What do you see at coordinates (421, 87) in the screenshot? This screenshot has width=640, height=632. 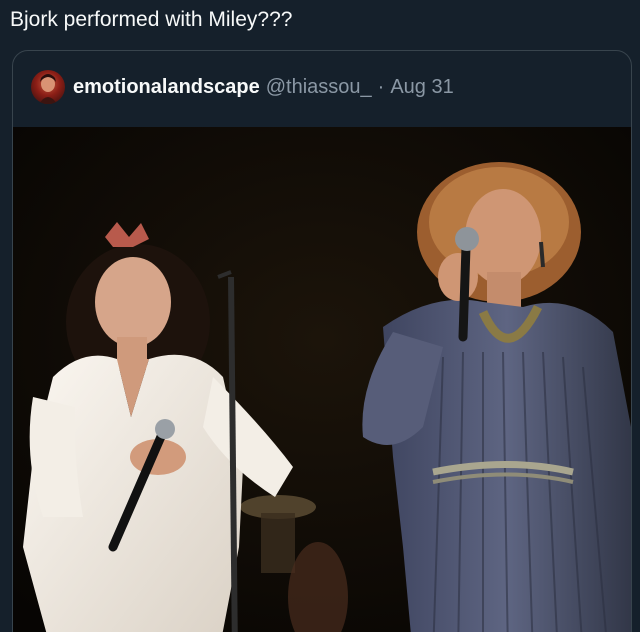 I see `post-date: Aug 31` at bounding box center [421, 87].